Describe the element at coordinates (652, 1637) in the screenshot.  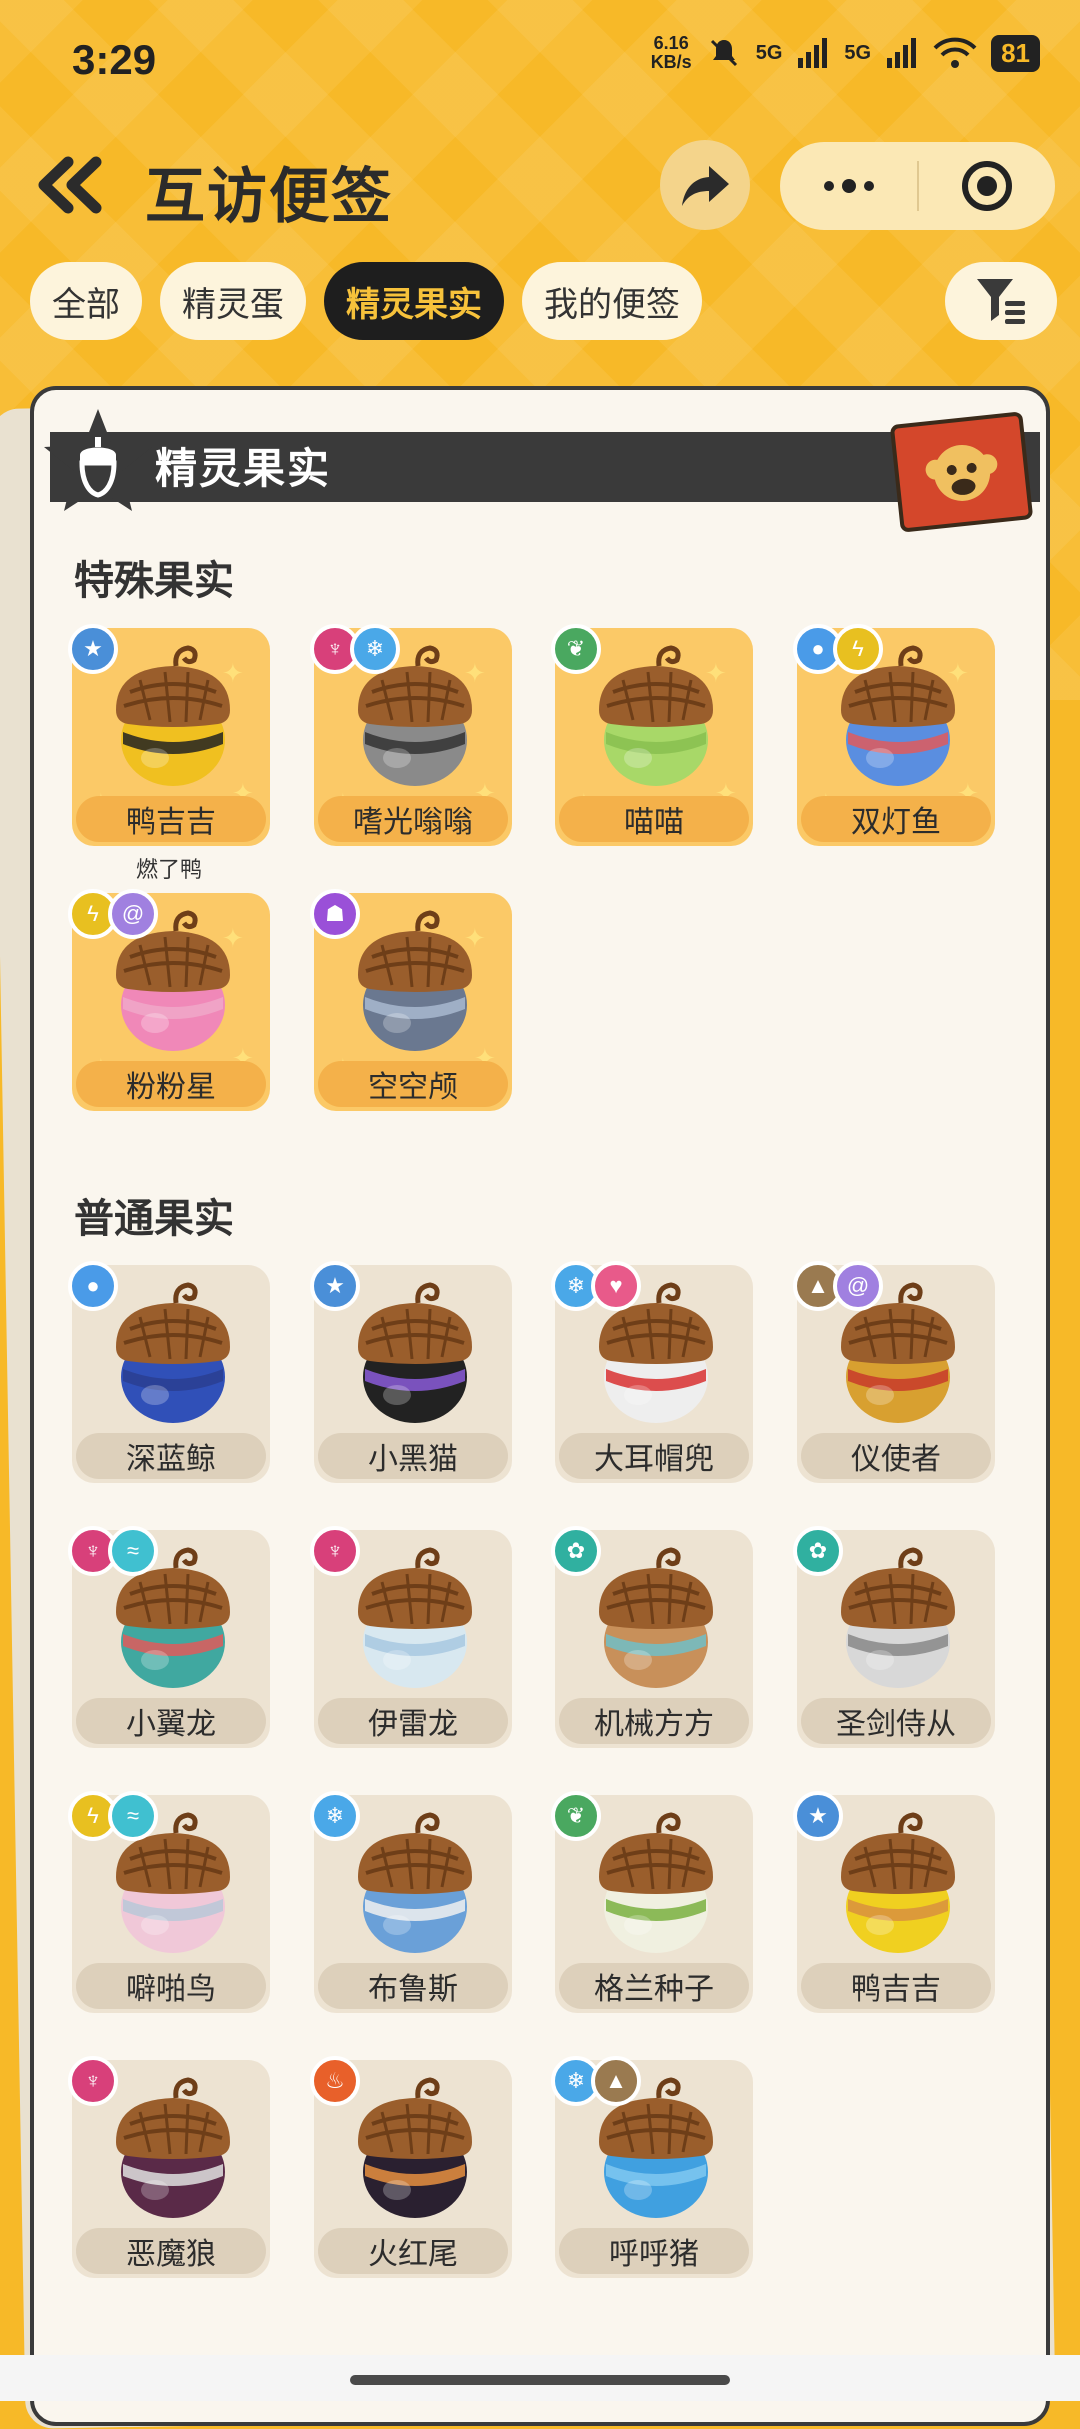
I see `normal-fruit-card: ✿ 机械方方` at that location.